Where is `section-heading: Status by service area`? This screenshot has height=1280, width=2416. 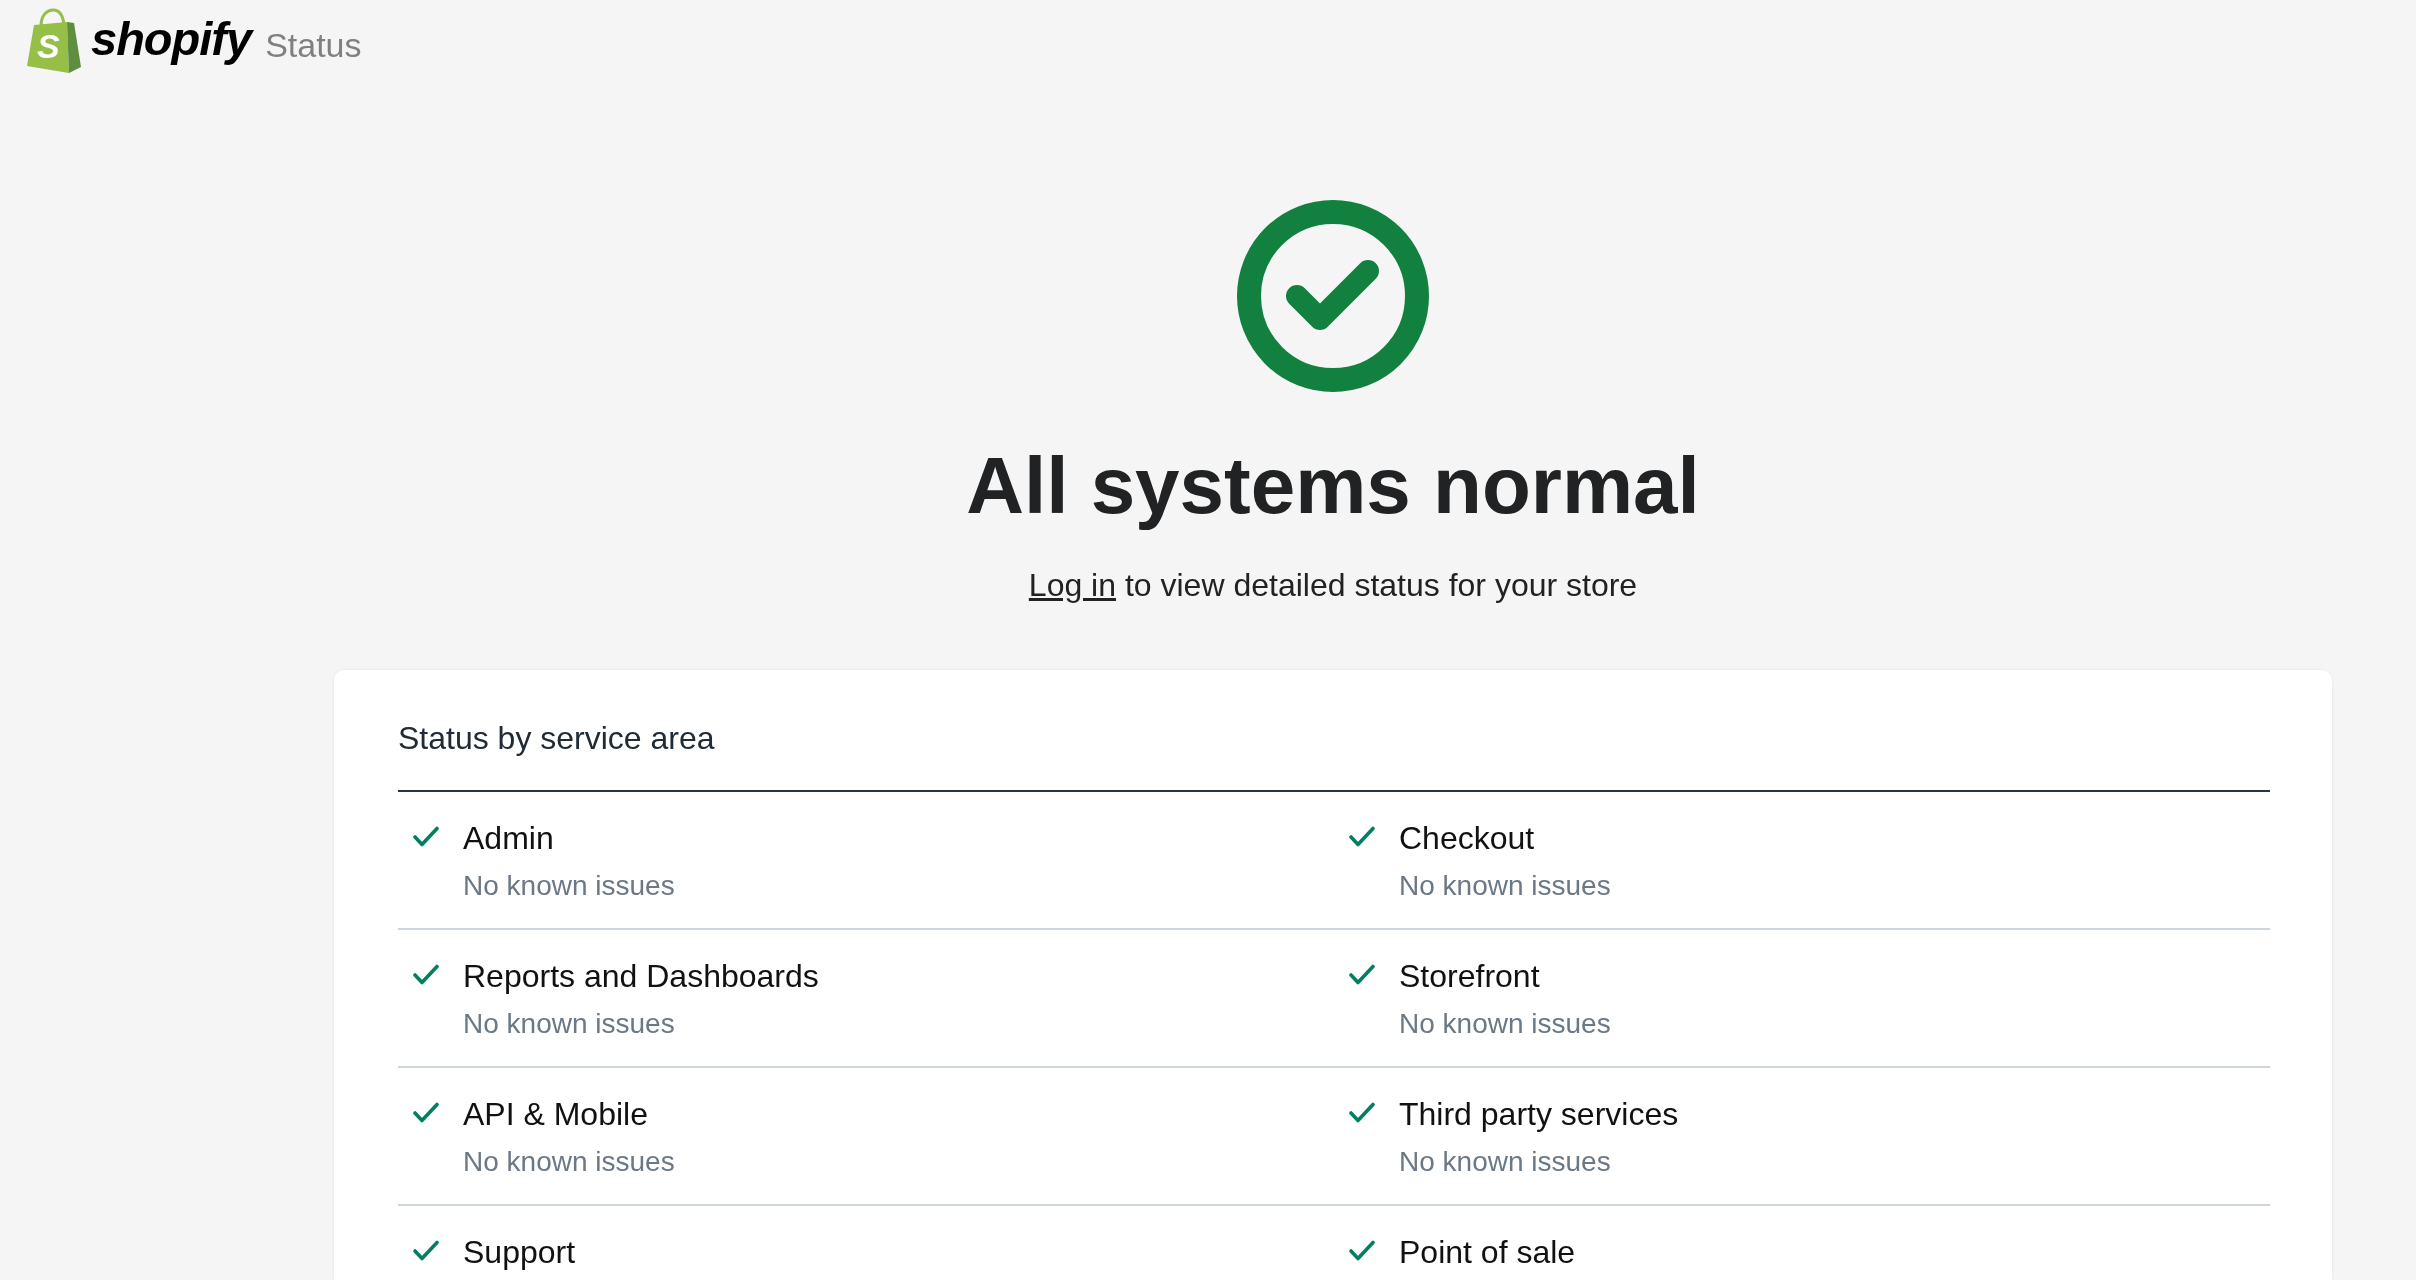 section-heading: Status by service area is located at coordinates (557, 738).